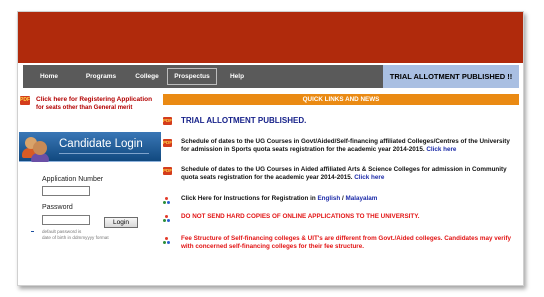 The height and width of the screenshot is (297, 544). I want to click on register-text-2: for seats other than General merit, so click(84, 108).